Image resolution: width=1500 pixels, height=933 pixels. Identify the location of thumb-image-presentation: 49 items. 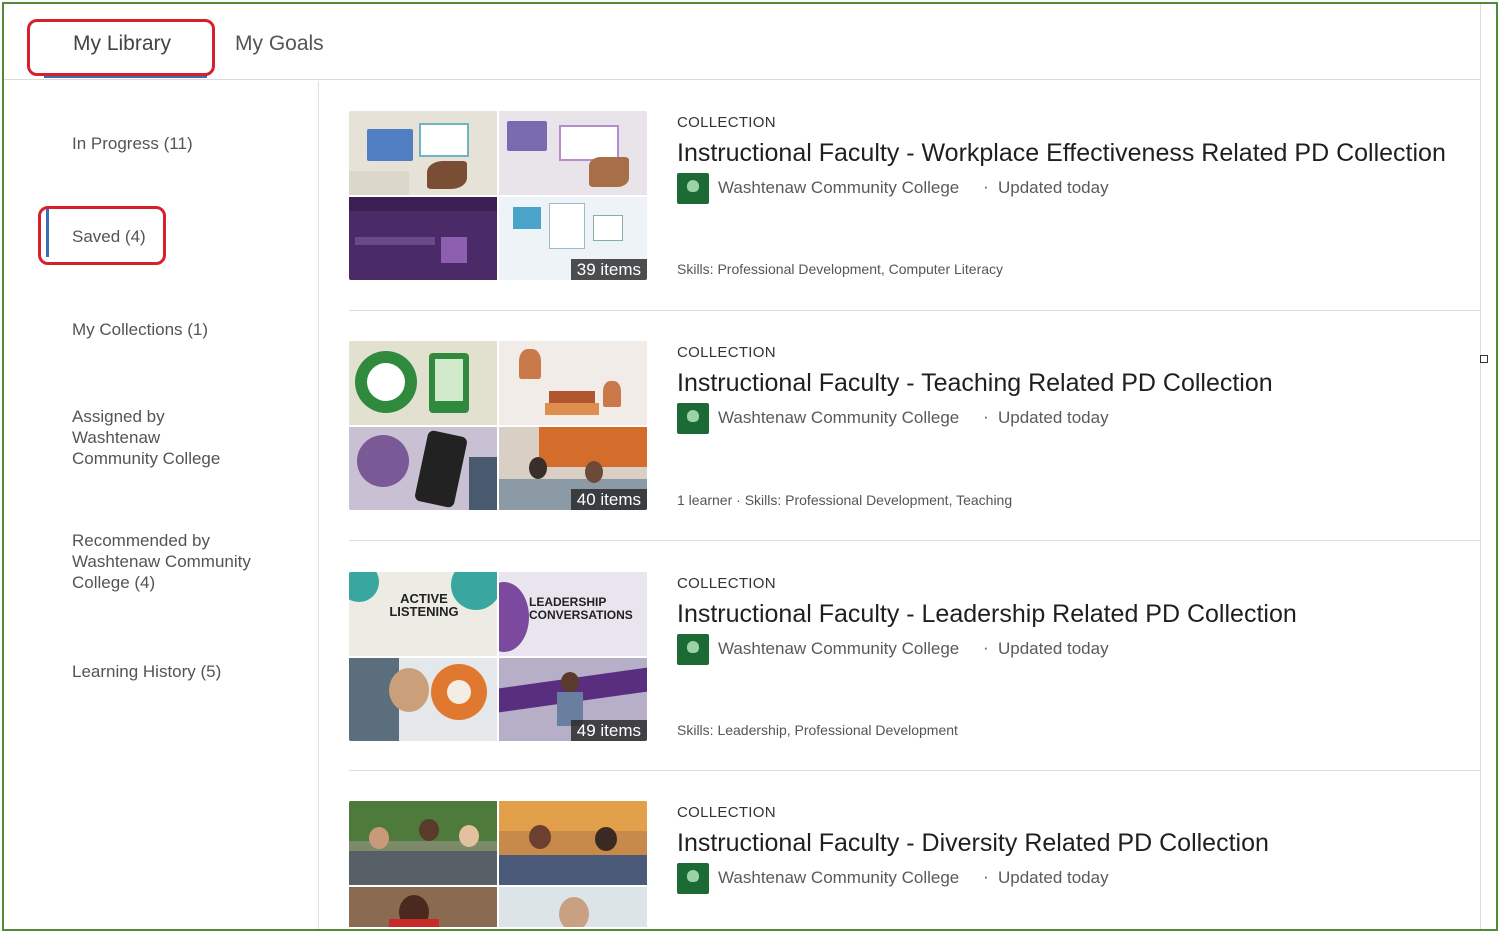
(573, 699).